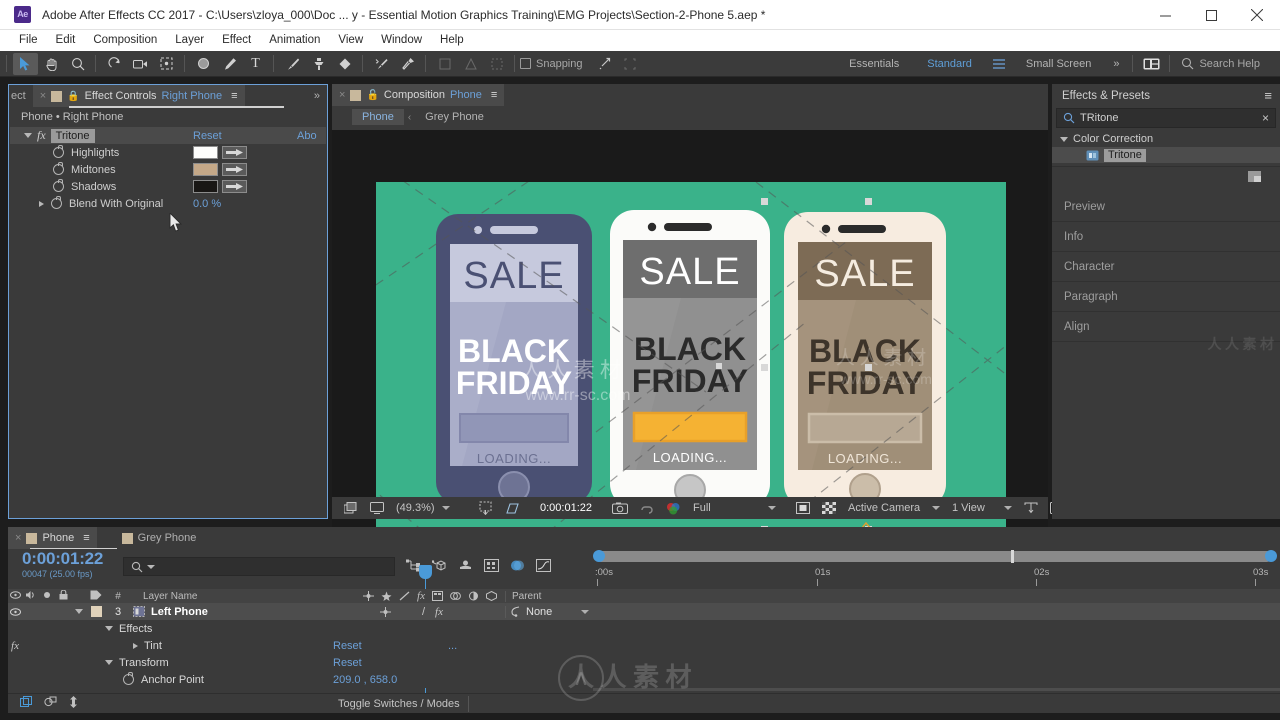  I want to click on panel-menu-icon: ≡, so click(494, 95).